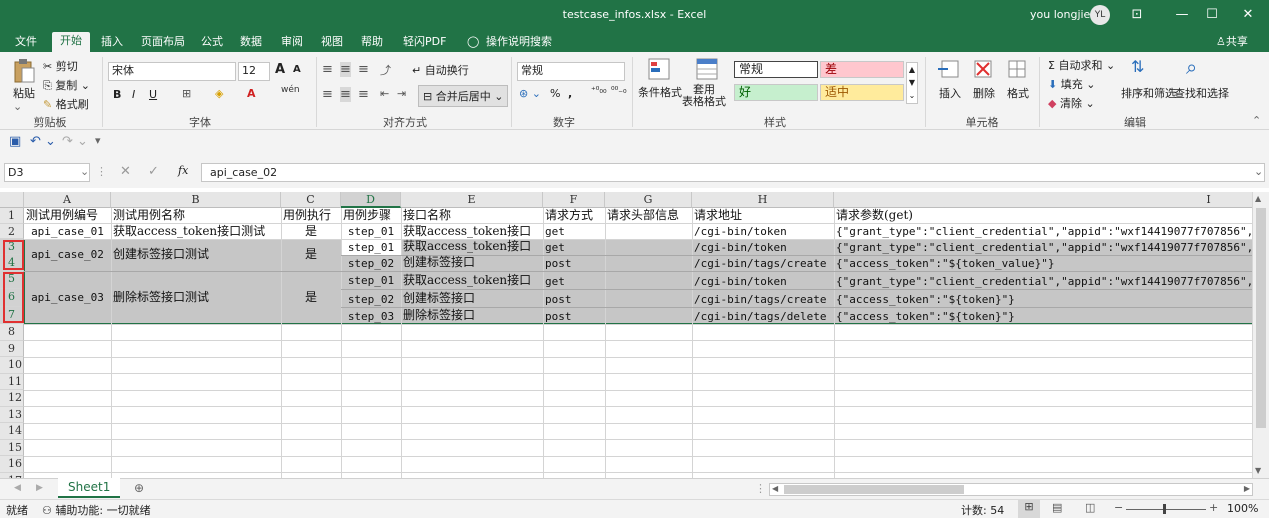 Image resolution: width=1269 pixels, height=518 pixels. What do you see at coordinates (290, 90) in the screenshot?
I see `phonetic-icon: wén` at bounding box center [290, 90].